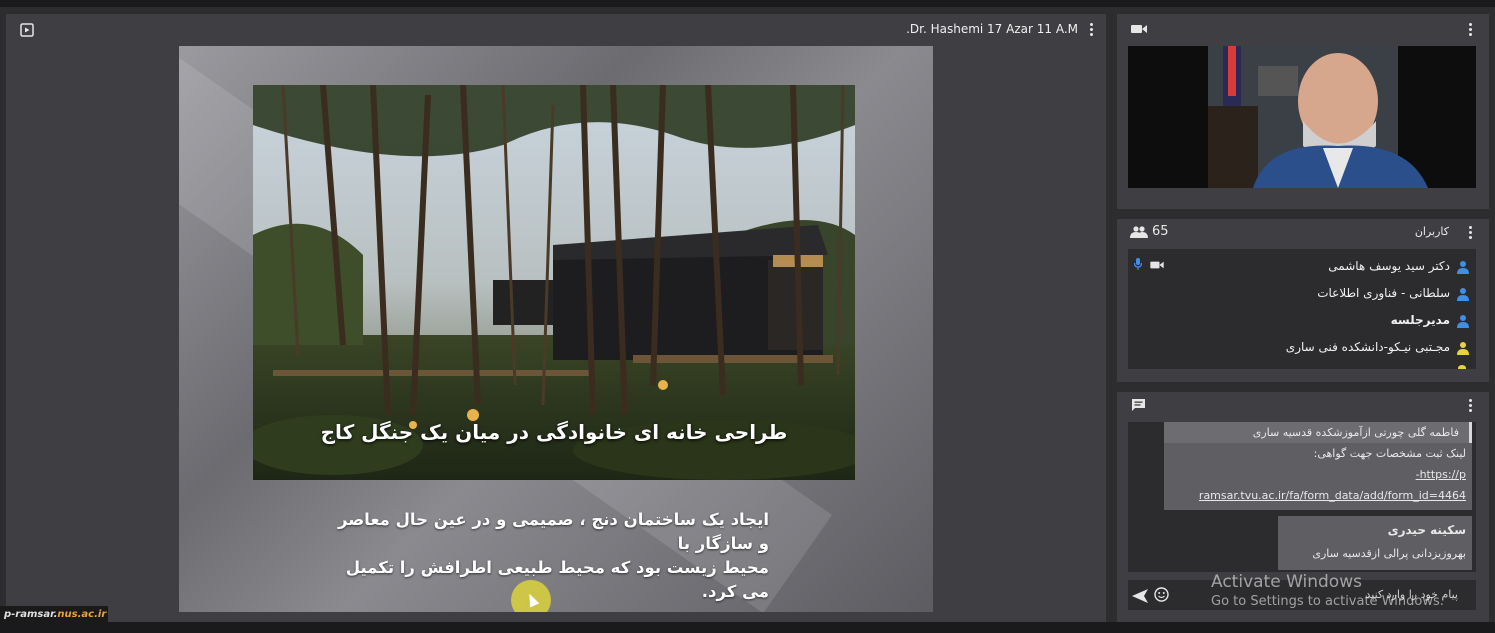 The image size is (1495, 633). What do you see at coordinates (1139, 231) in the screenshot?
I see `people-icon` at bounding box center [1139, 231].